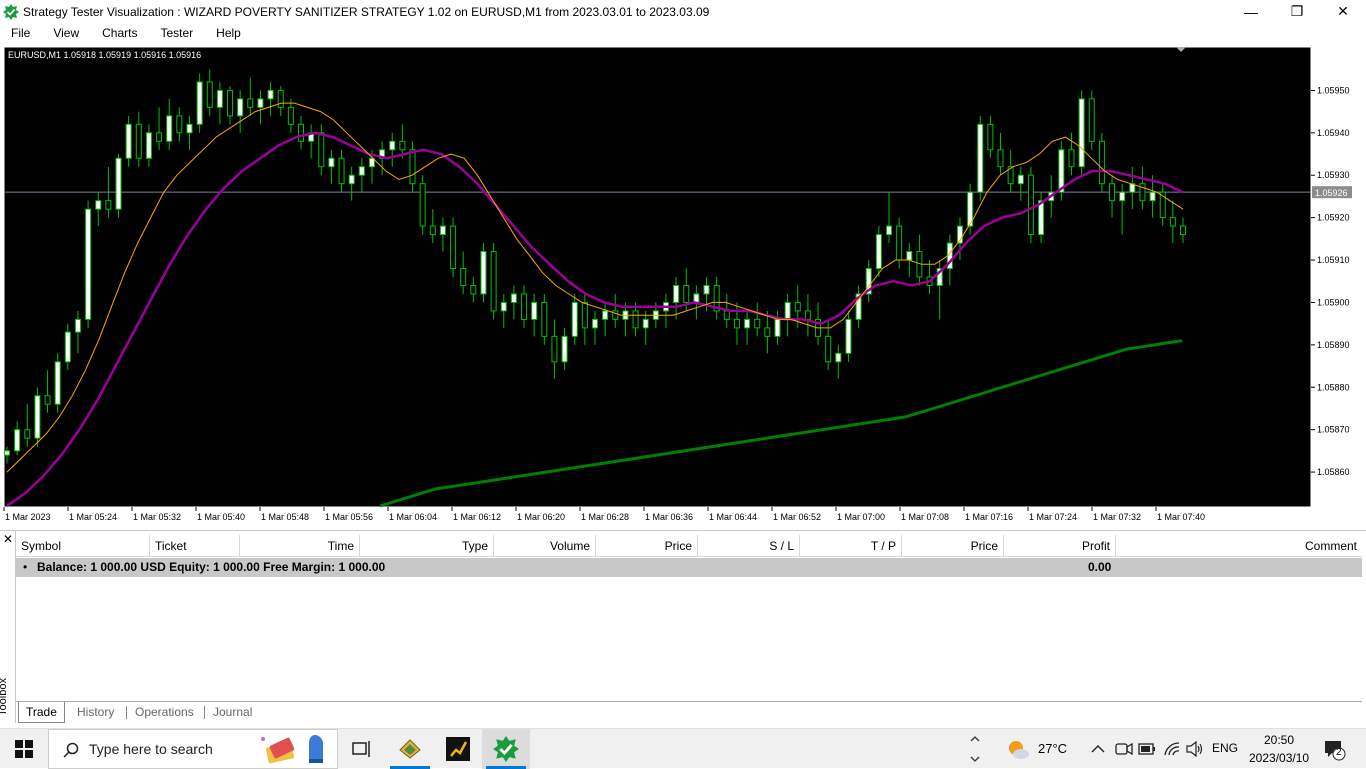 This screenshot has width=1366, height=769. Describe the element at coordinates (164, 712) in the screenshot. I see `tab-operations: Operations` at that location.